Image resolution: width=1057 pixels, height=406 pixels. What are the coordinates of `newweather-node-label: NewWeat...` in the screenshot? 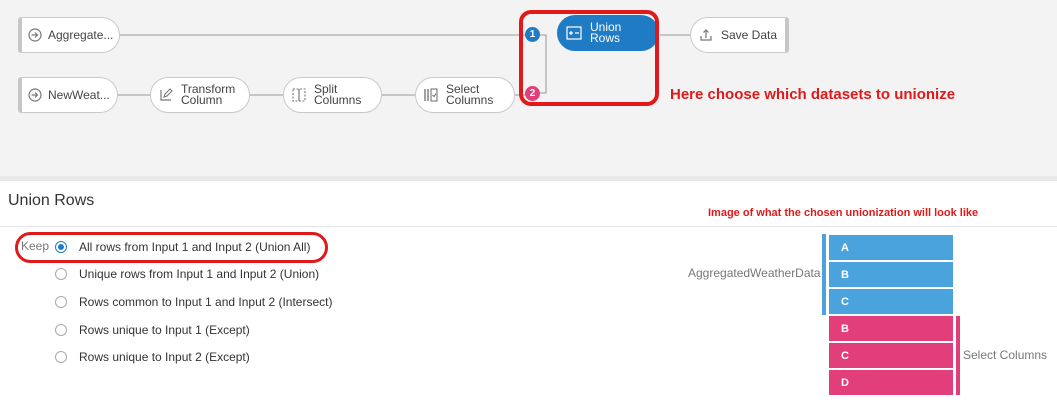 It's located at (79, 94).